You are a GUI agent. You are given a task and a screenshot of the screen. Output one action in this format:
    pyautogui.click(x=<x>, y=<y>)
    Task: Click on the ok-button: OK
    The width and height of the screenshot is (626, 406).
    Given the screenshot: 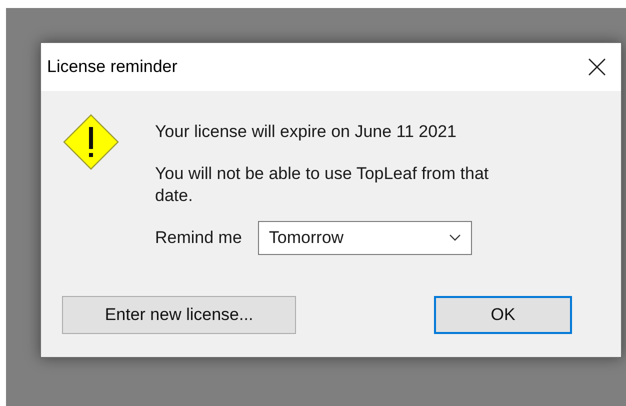 What is the action you would take?
    pyautogui.click(x=503, y=315)
    